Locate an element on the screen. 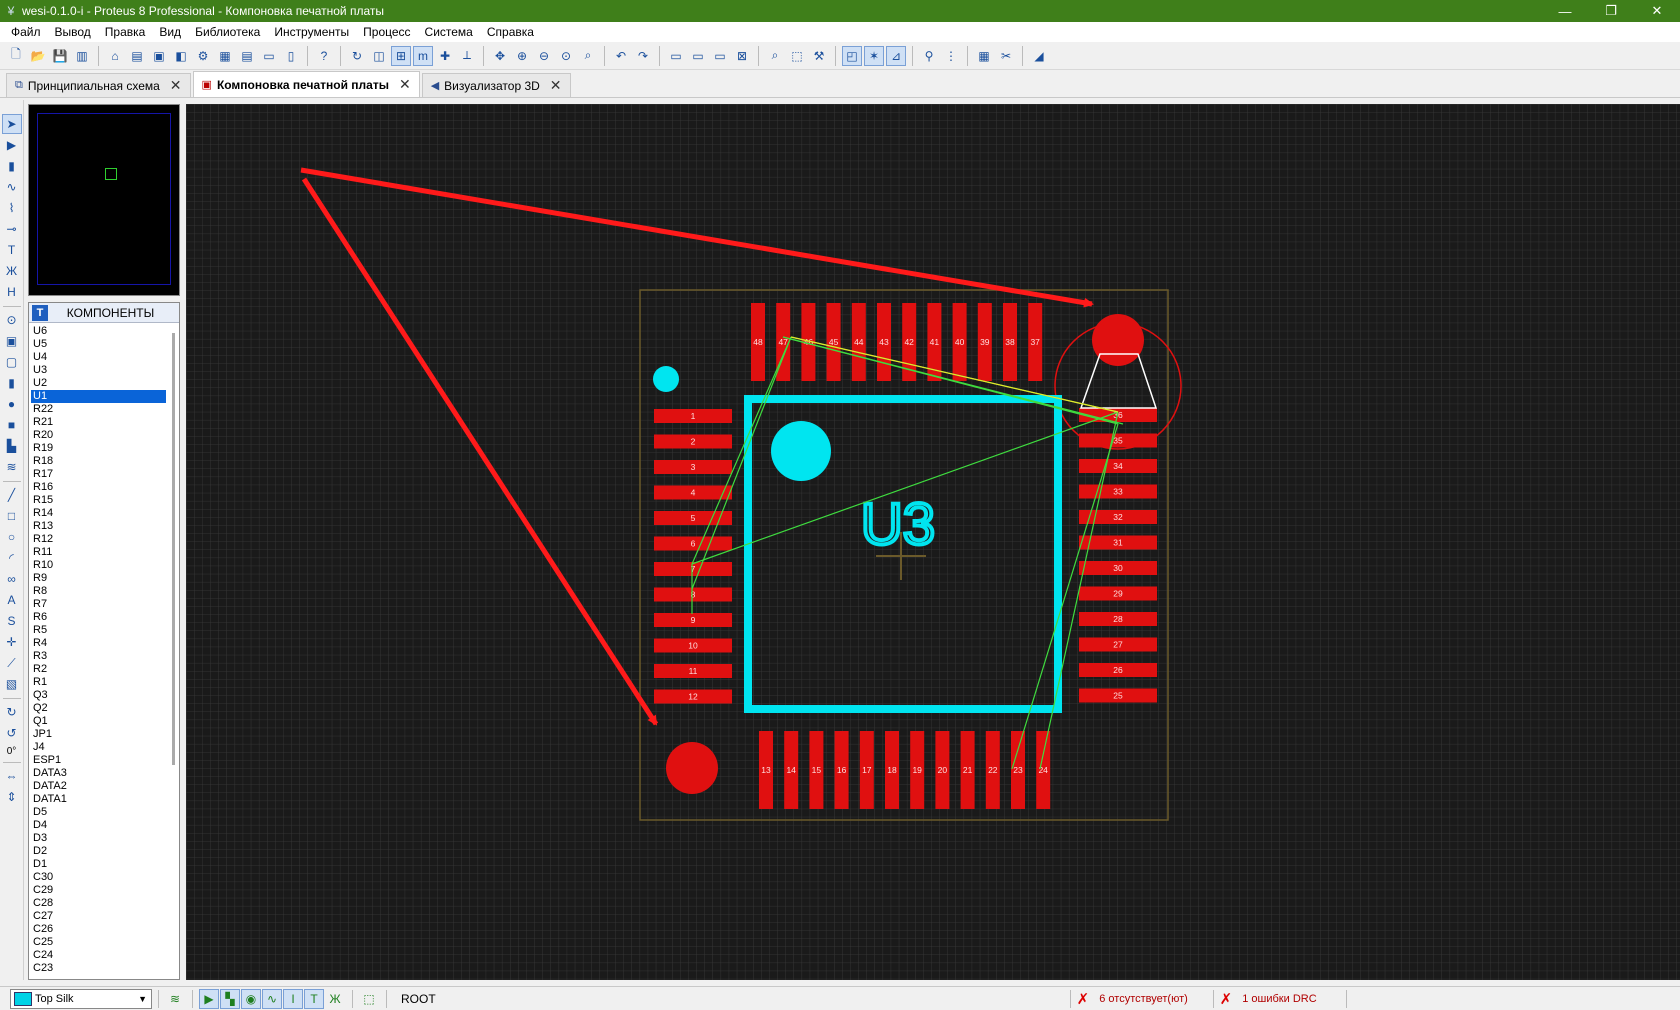 This screenshot has height=1010, width=1680. component-list-item: D5 is located at coordinates (98, 812).